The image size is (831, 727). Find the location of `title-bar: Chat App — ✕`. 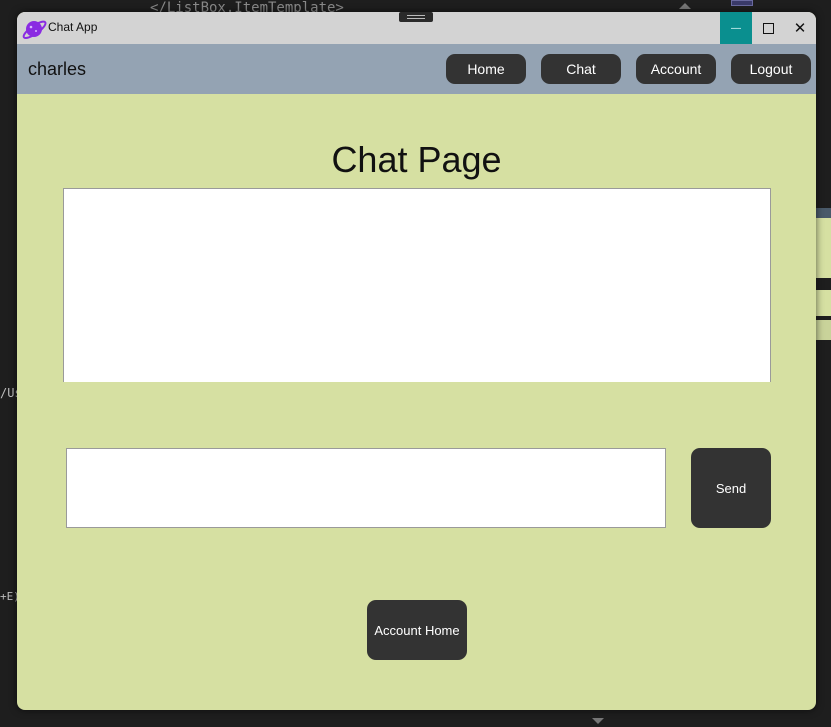

title-bar: Chat App — ✕ is located at coordinates (416, 28).